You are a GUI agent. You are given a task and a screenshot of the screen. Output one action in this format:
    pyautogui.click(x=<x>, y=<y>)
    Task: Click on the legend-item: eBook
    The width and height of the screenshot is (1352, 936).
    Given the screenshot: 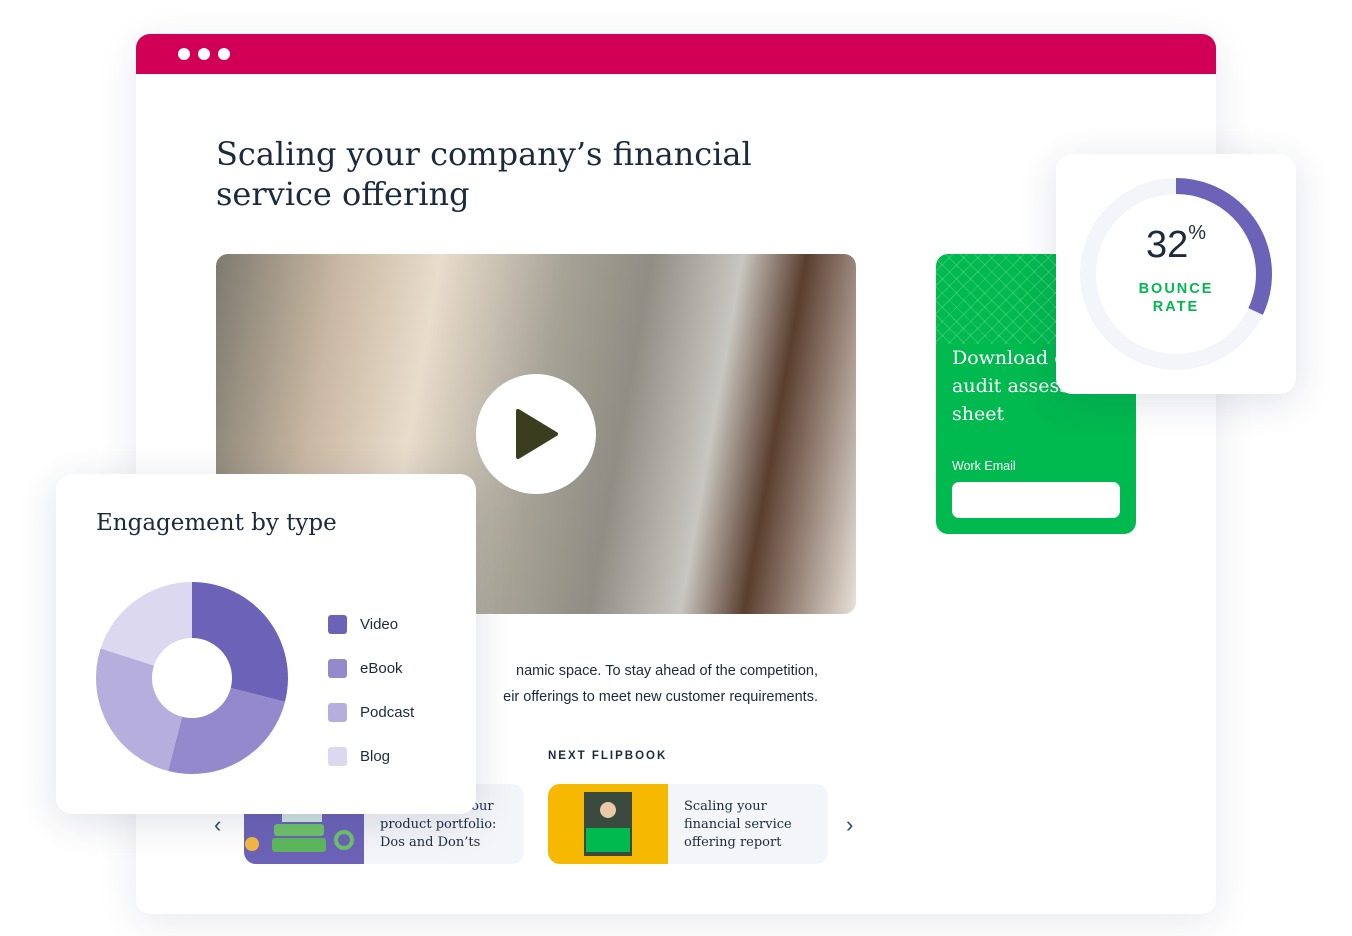 What is the action you would take?
    pyautogui.click(x=371, y=668)
    